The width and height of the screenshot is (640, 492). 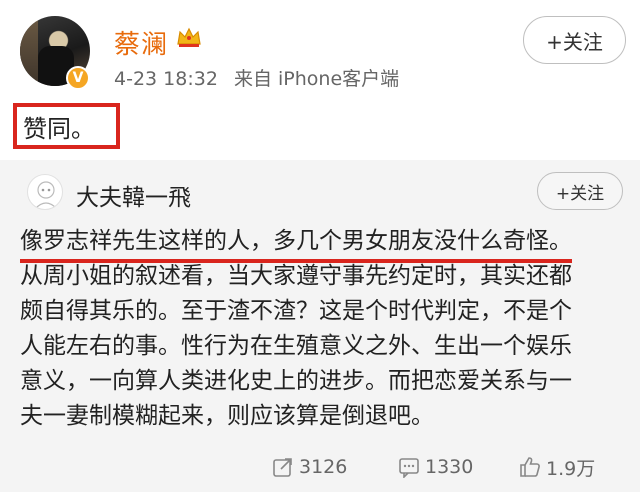 I want to click on like-icon, so click(x=530, y=467).